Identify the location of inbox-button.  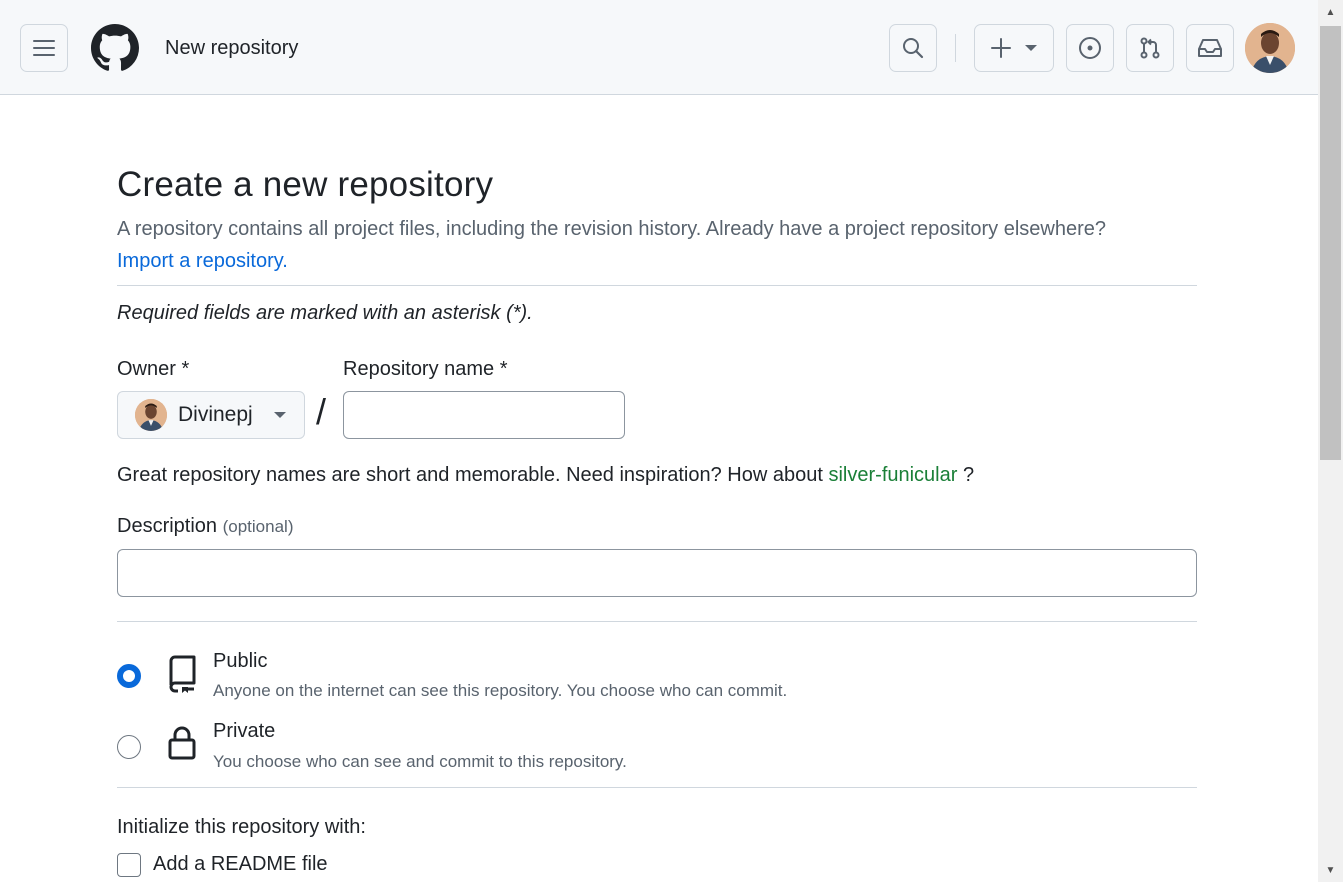
(1210, 48).